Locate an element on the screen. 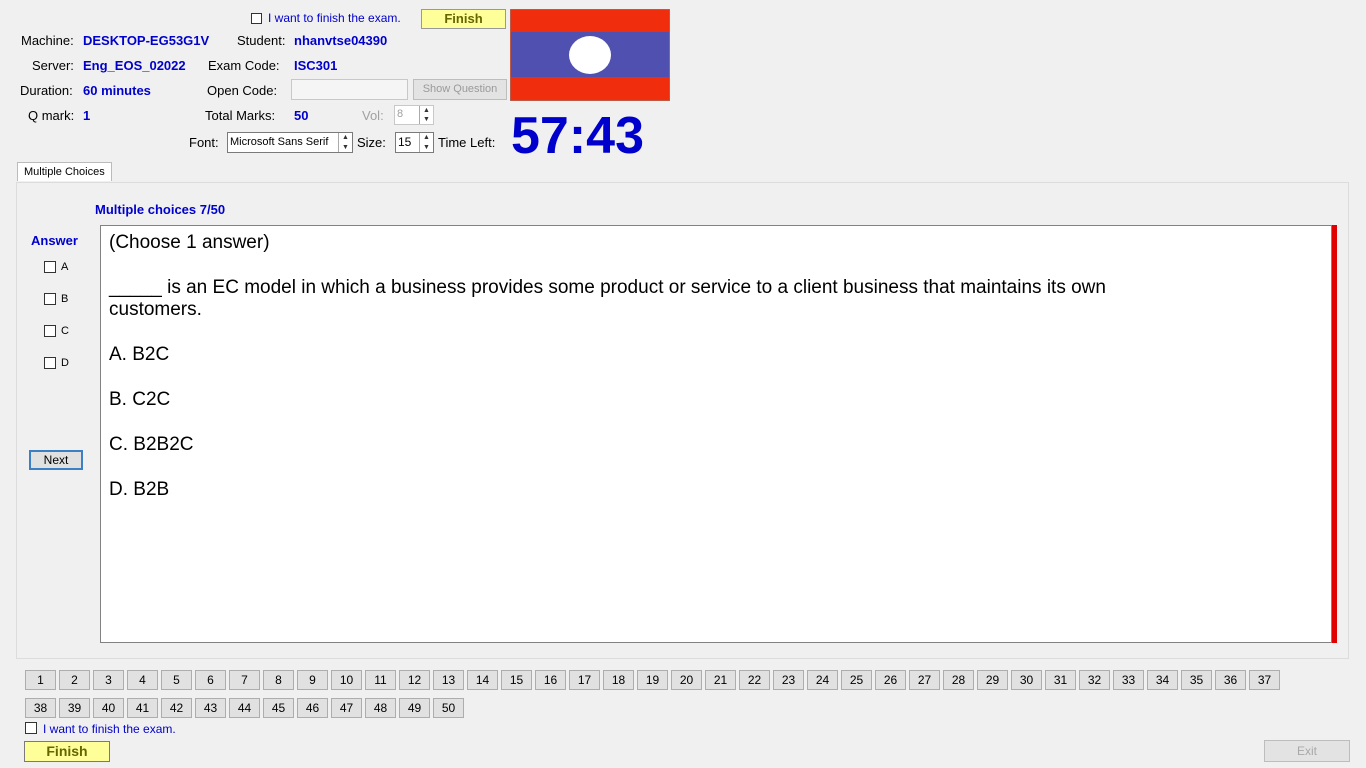  question-number-button: 36 is located at coordinates (1230, 680).